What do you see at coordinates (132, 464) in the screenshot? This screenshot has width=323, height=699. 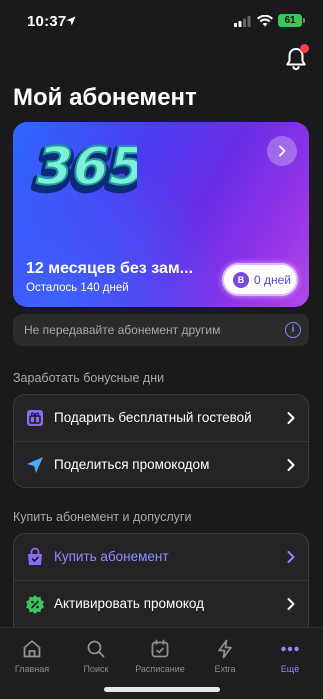 I see `share-promo-label: Поделиться промокодом` at bounding box center [132, 464].